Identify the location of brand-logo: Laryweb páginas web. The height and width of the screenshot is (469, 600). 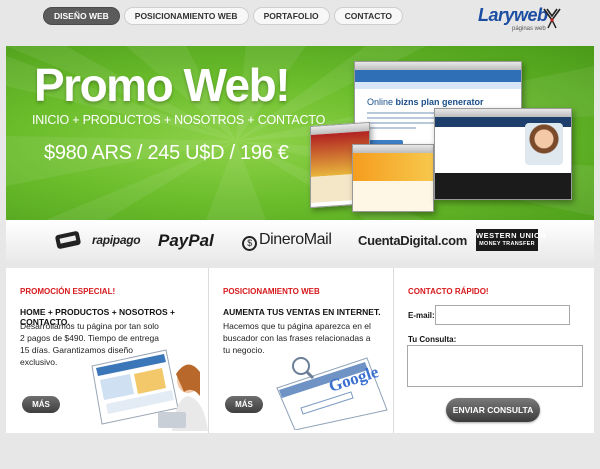
(523, 20).